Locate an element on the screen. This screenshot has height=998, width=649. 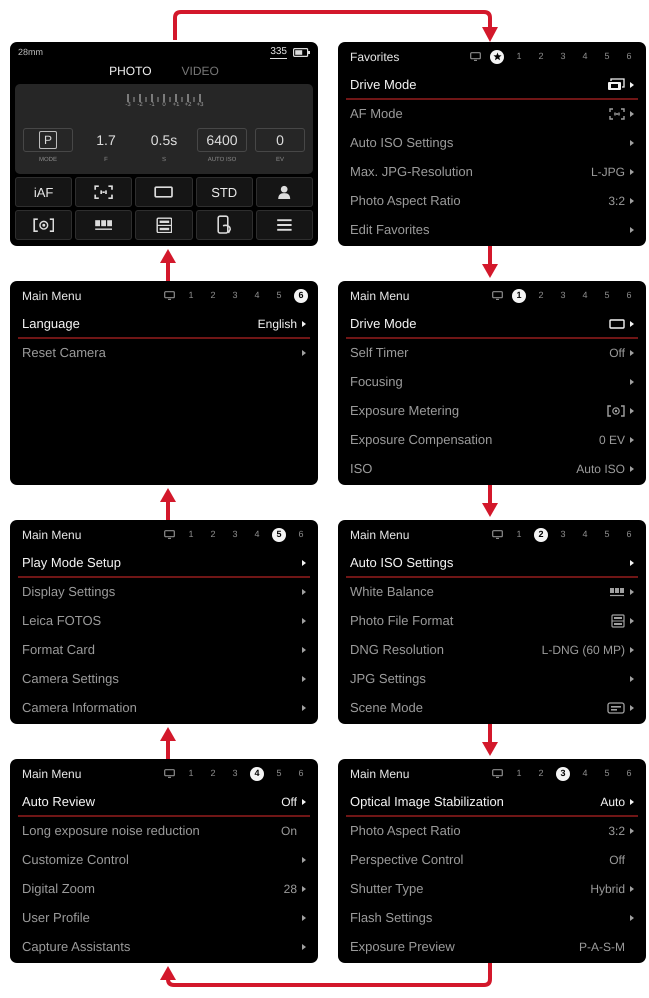
setting-frame: 0 is located at coordinates (280, 140).